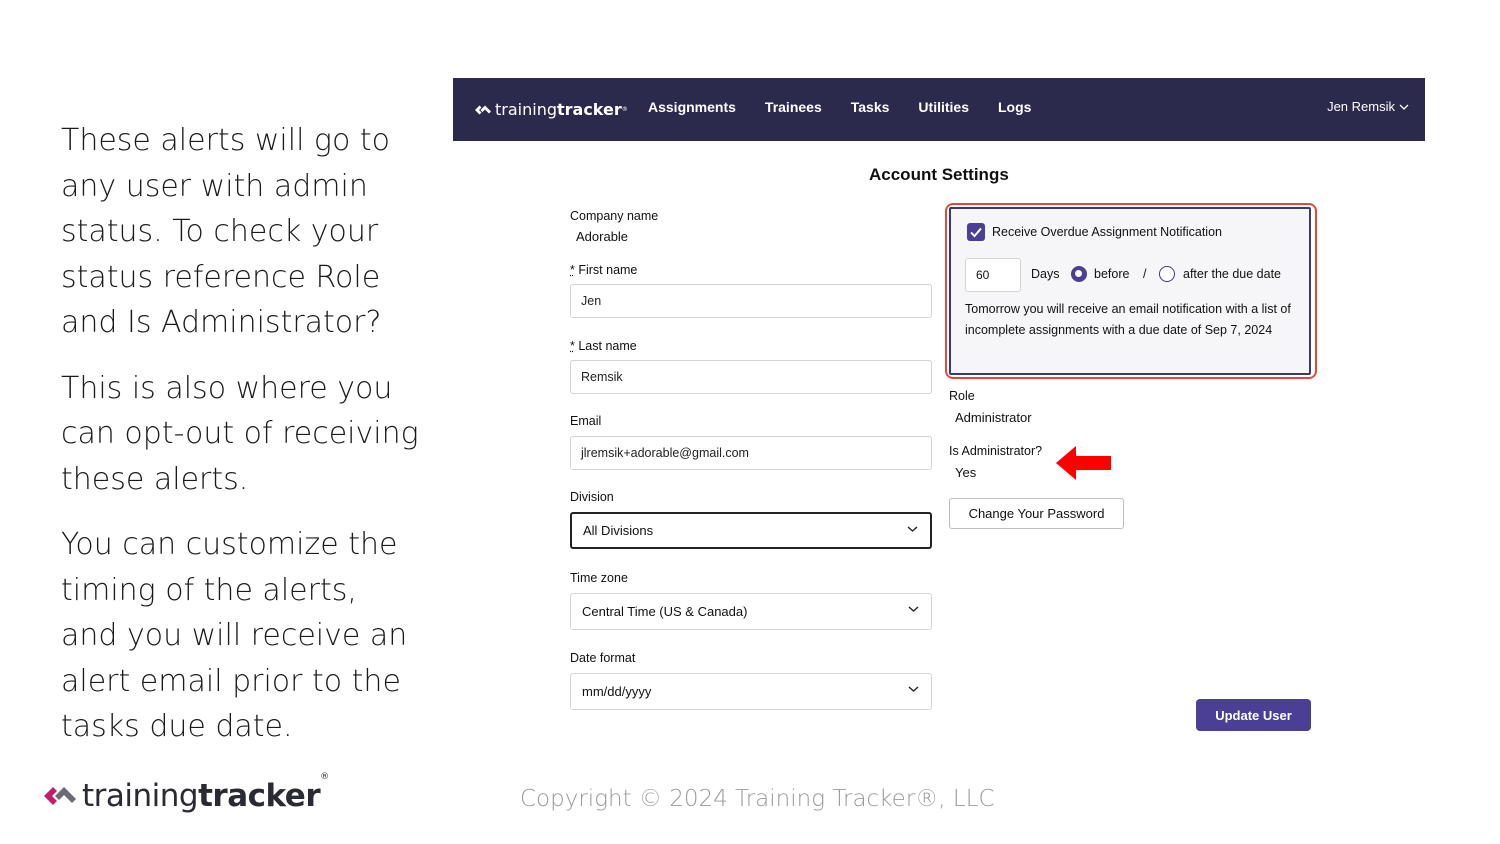 The height and width of the screenshot is (844, 1500). I want to click on checkmark-icon, so click(976, 232).